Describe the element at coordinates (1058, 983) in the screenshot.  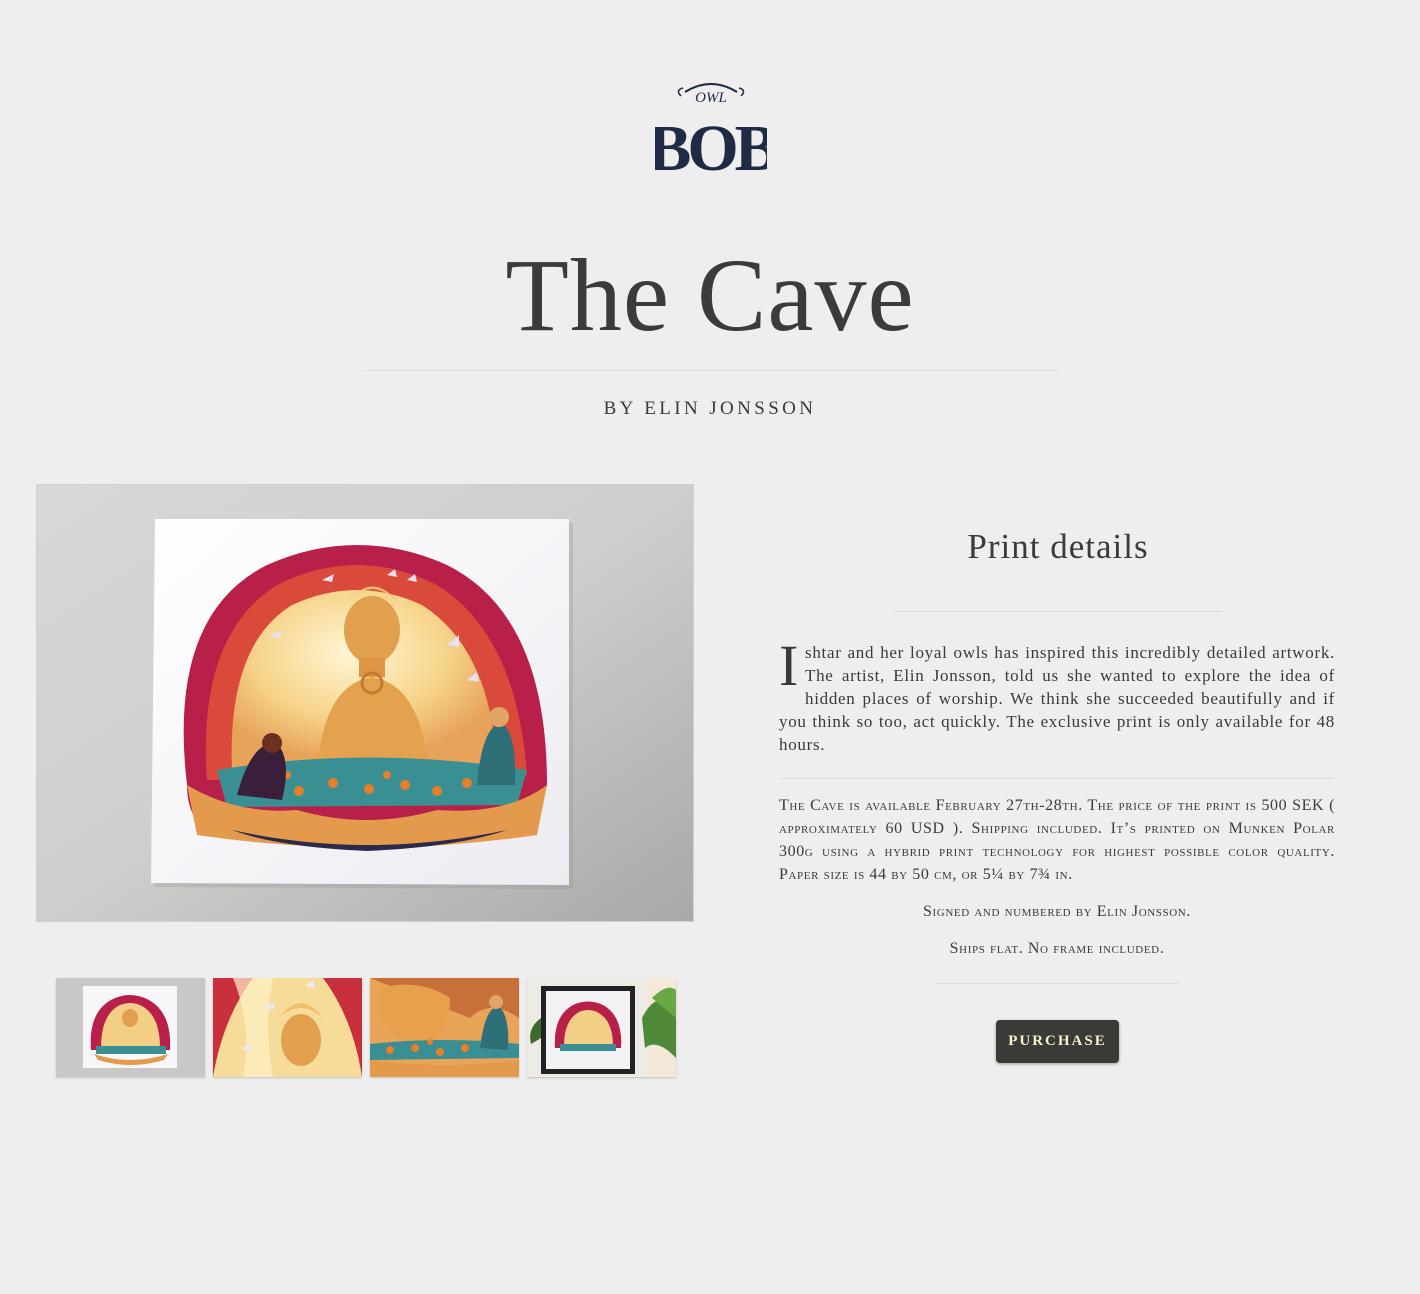
I see `purchase-divider` at that location.